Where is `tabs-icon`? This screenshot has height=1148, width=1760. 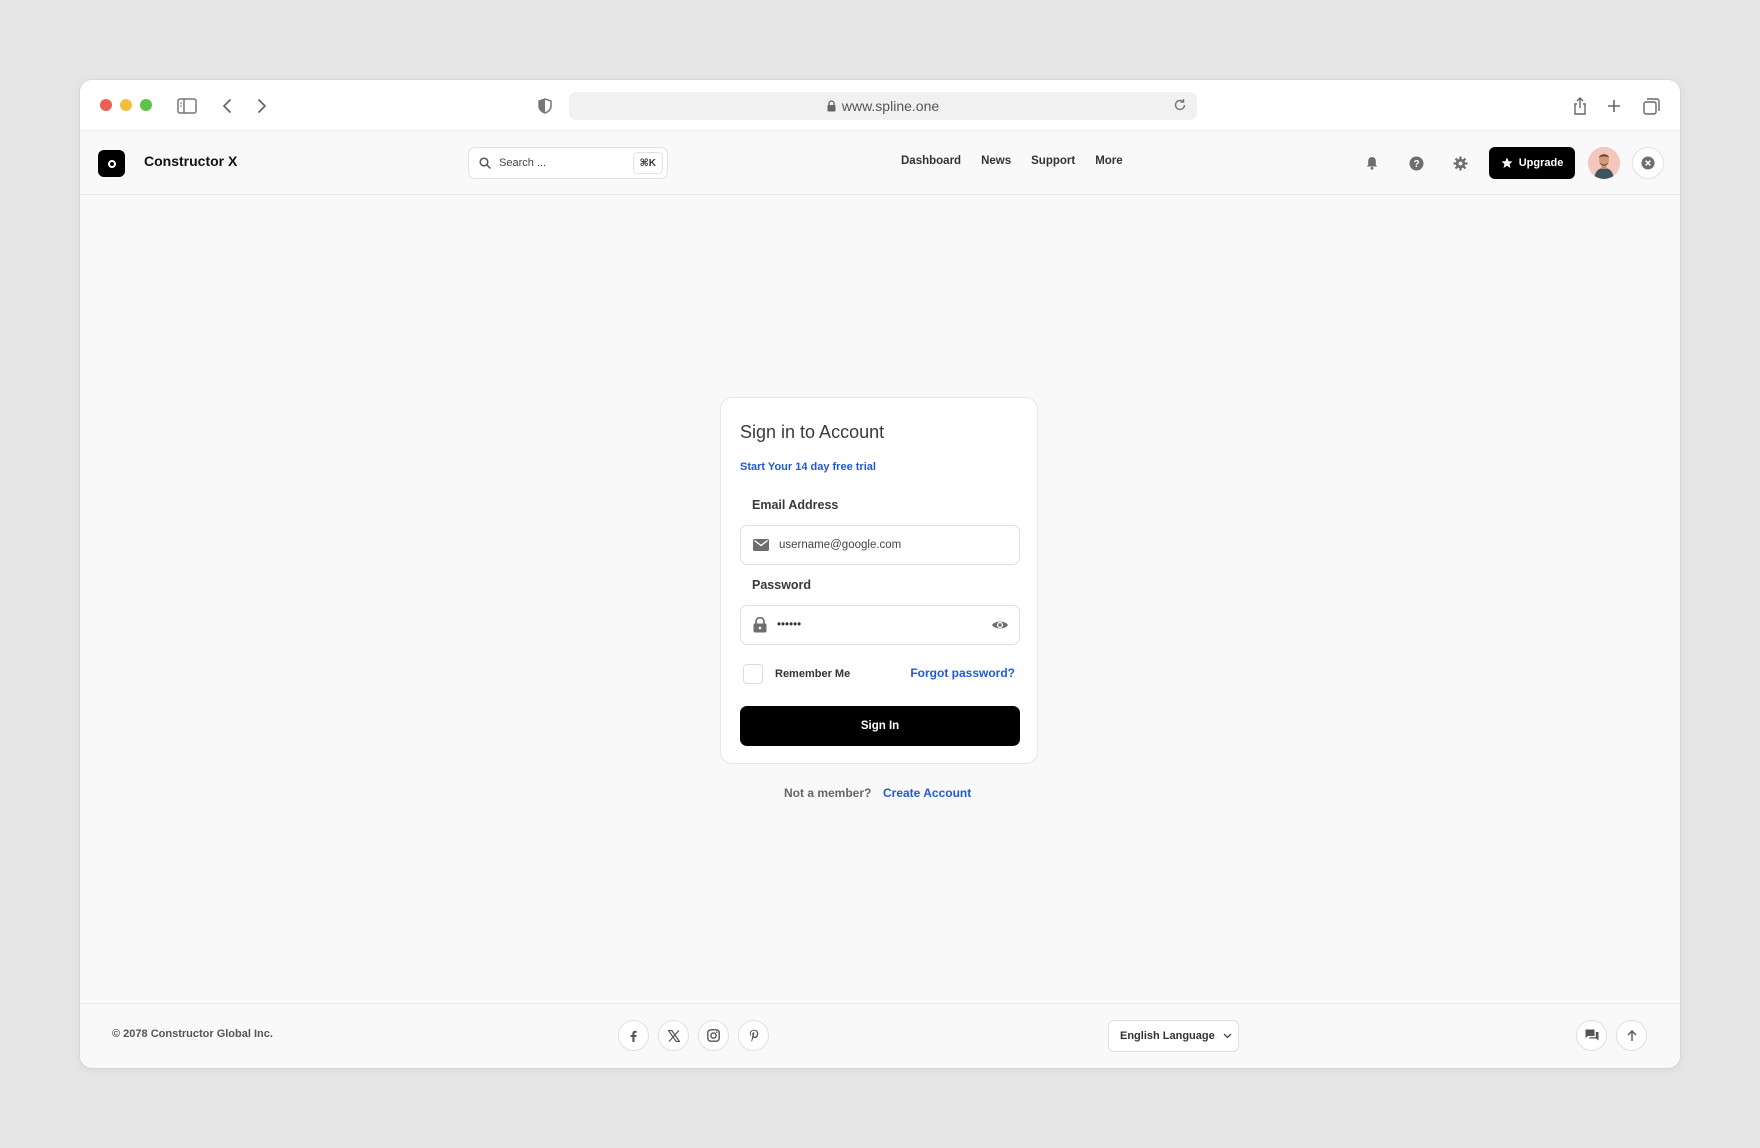
tabs-icon is located at coordinates (1651, 106).